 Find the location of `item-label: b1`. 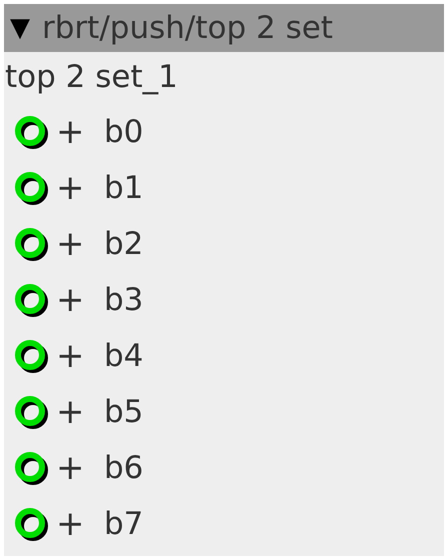

item-label: b1 is located at coordinates (124, 188).